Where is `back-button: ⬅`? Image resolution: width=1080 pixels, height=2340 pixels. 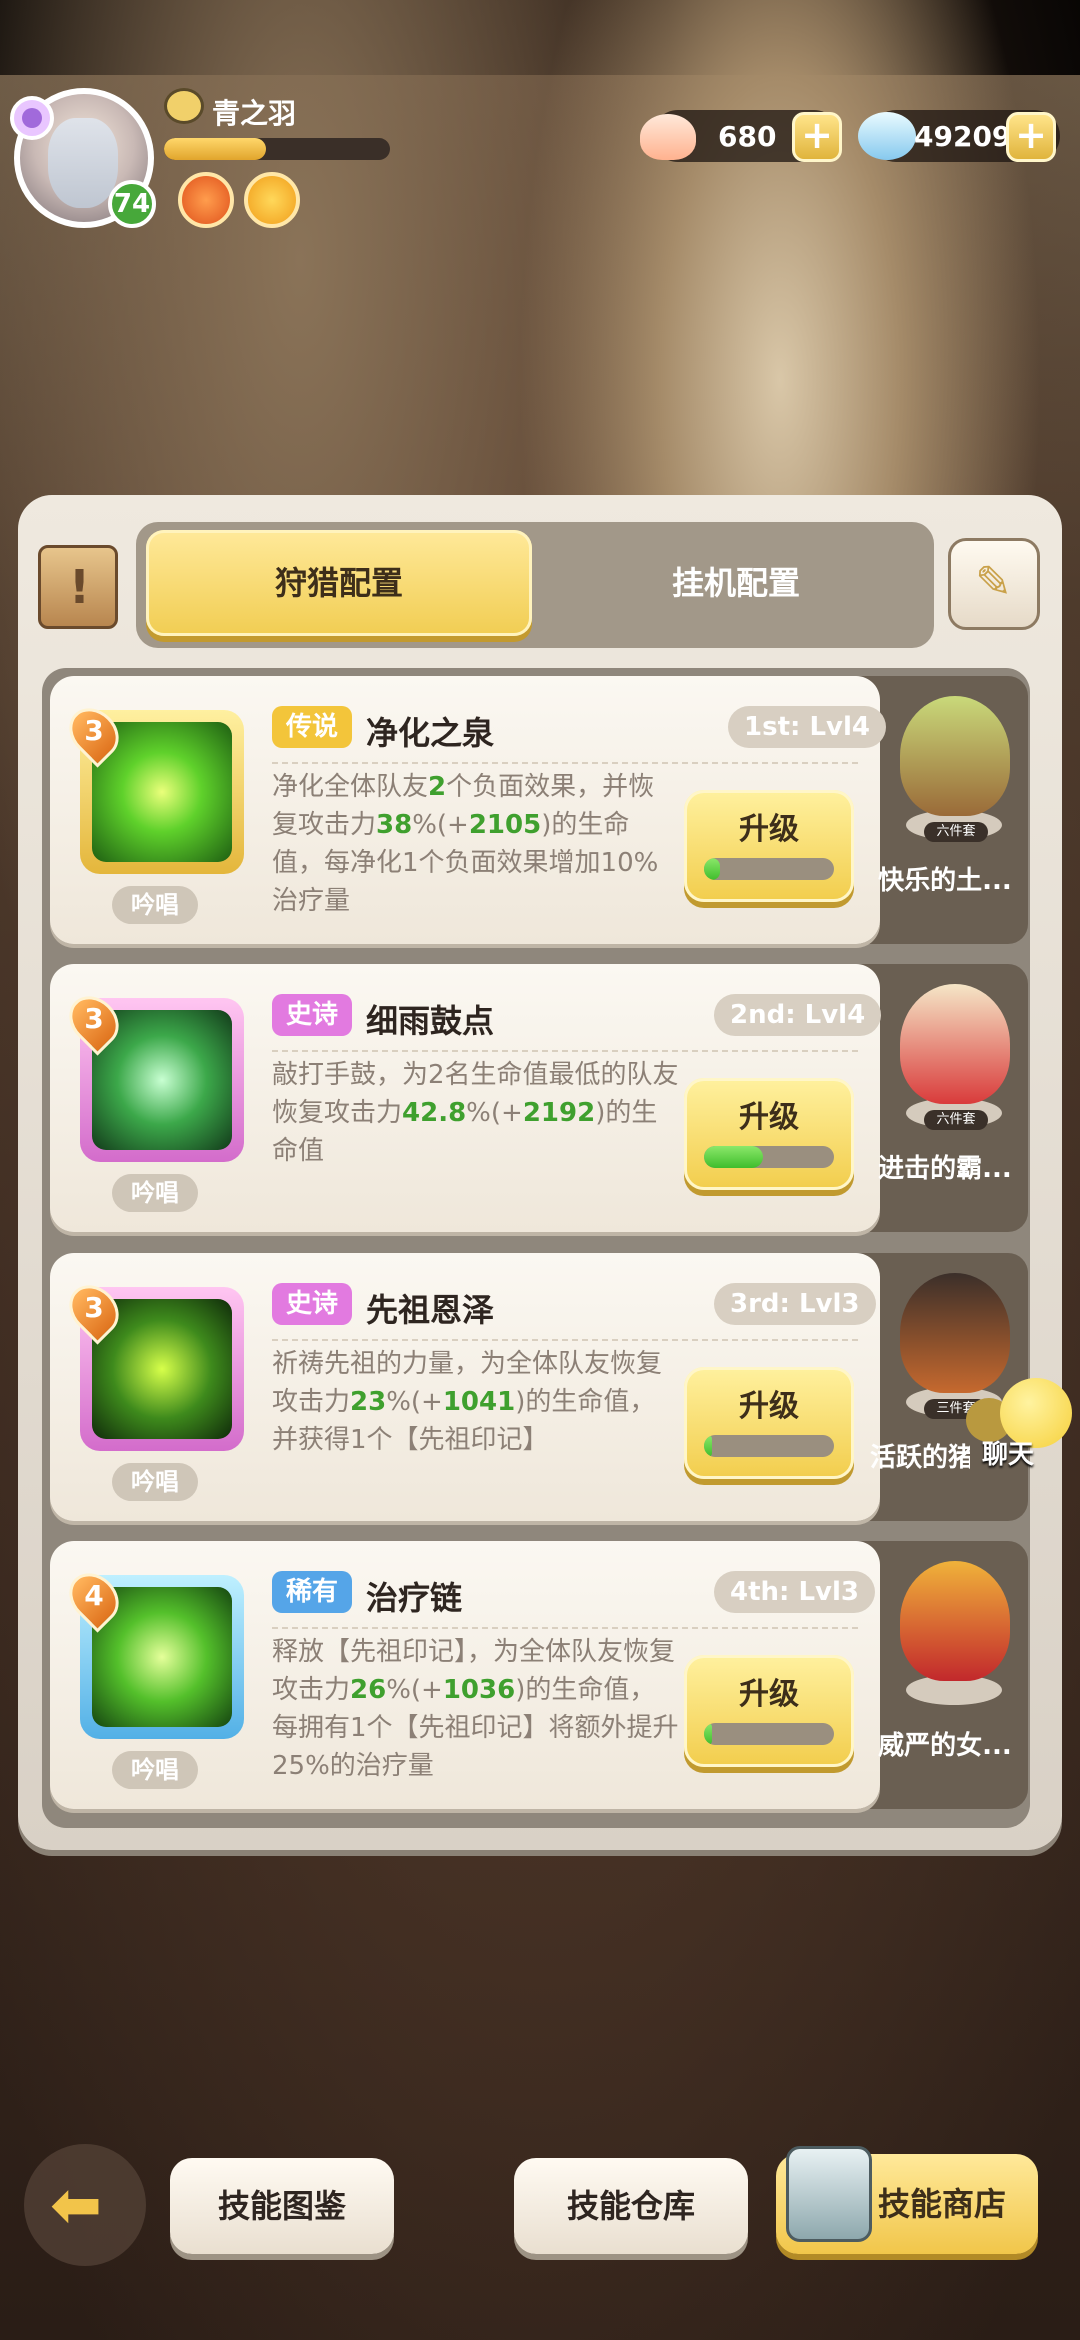 back-button: ⬅ is located at coordinates (85, 2205).